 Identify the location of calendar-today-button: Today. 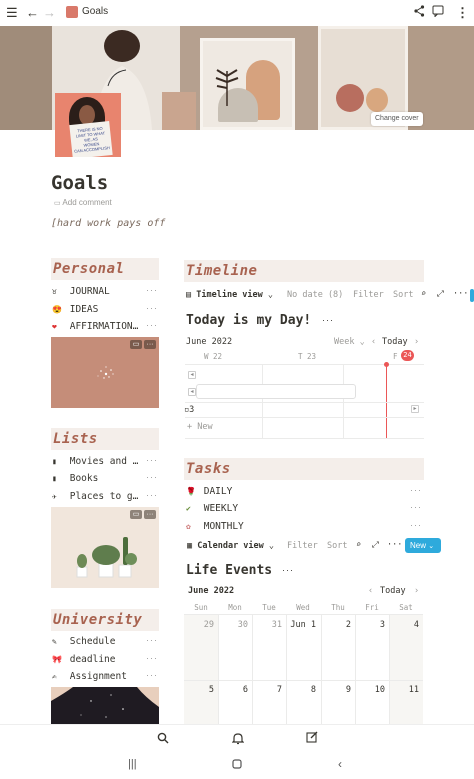
(393, 591).